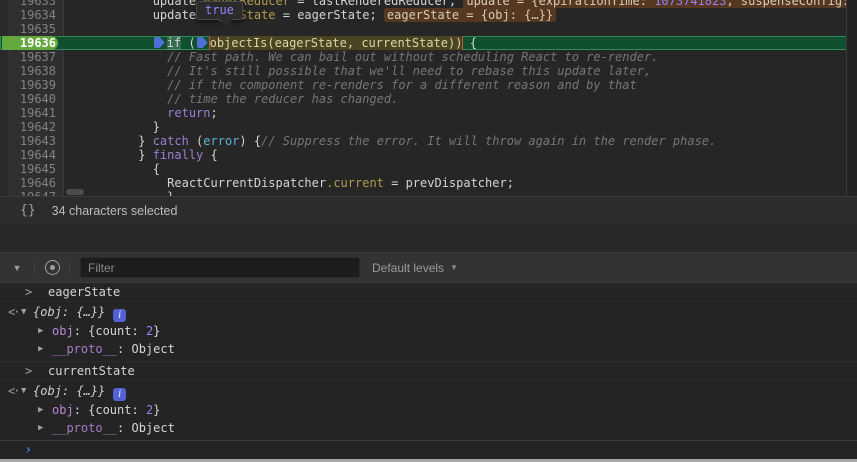 This screenshot has height=462, width=857. I want to click on line-number: 19640, so click(32, 99).